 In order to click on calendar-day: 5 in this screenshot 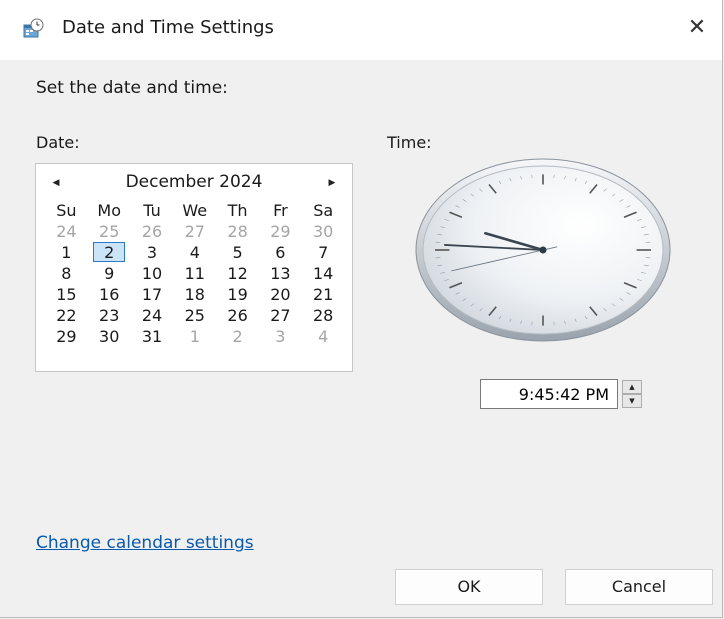, I will do `click(237, 252)`.